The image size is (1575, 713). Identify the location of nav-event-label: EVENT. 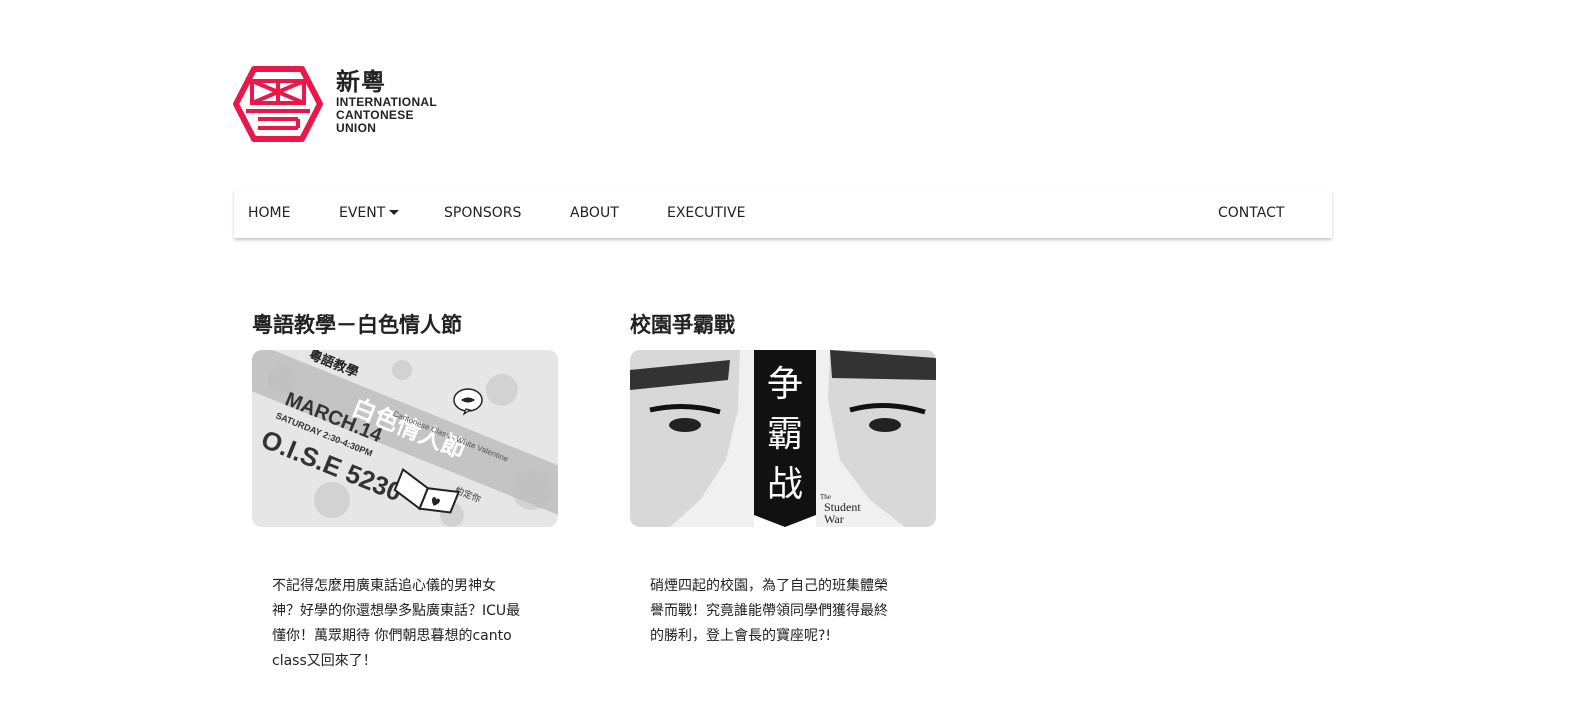
(362, 213).